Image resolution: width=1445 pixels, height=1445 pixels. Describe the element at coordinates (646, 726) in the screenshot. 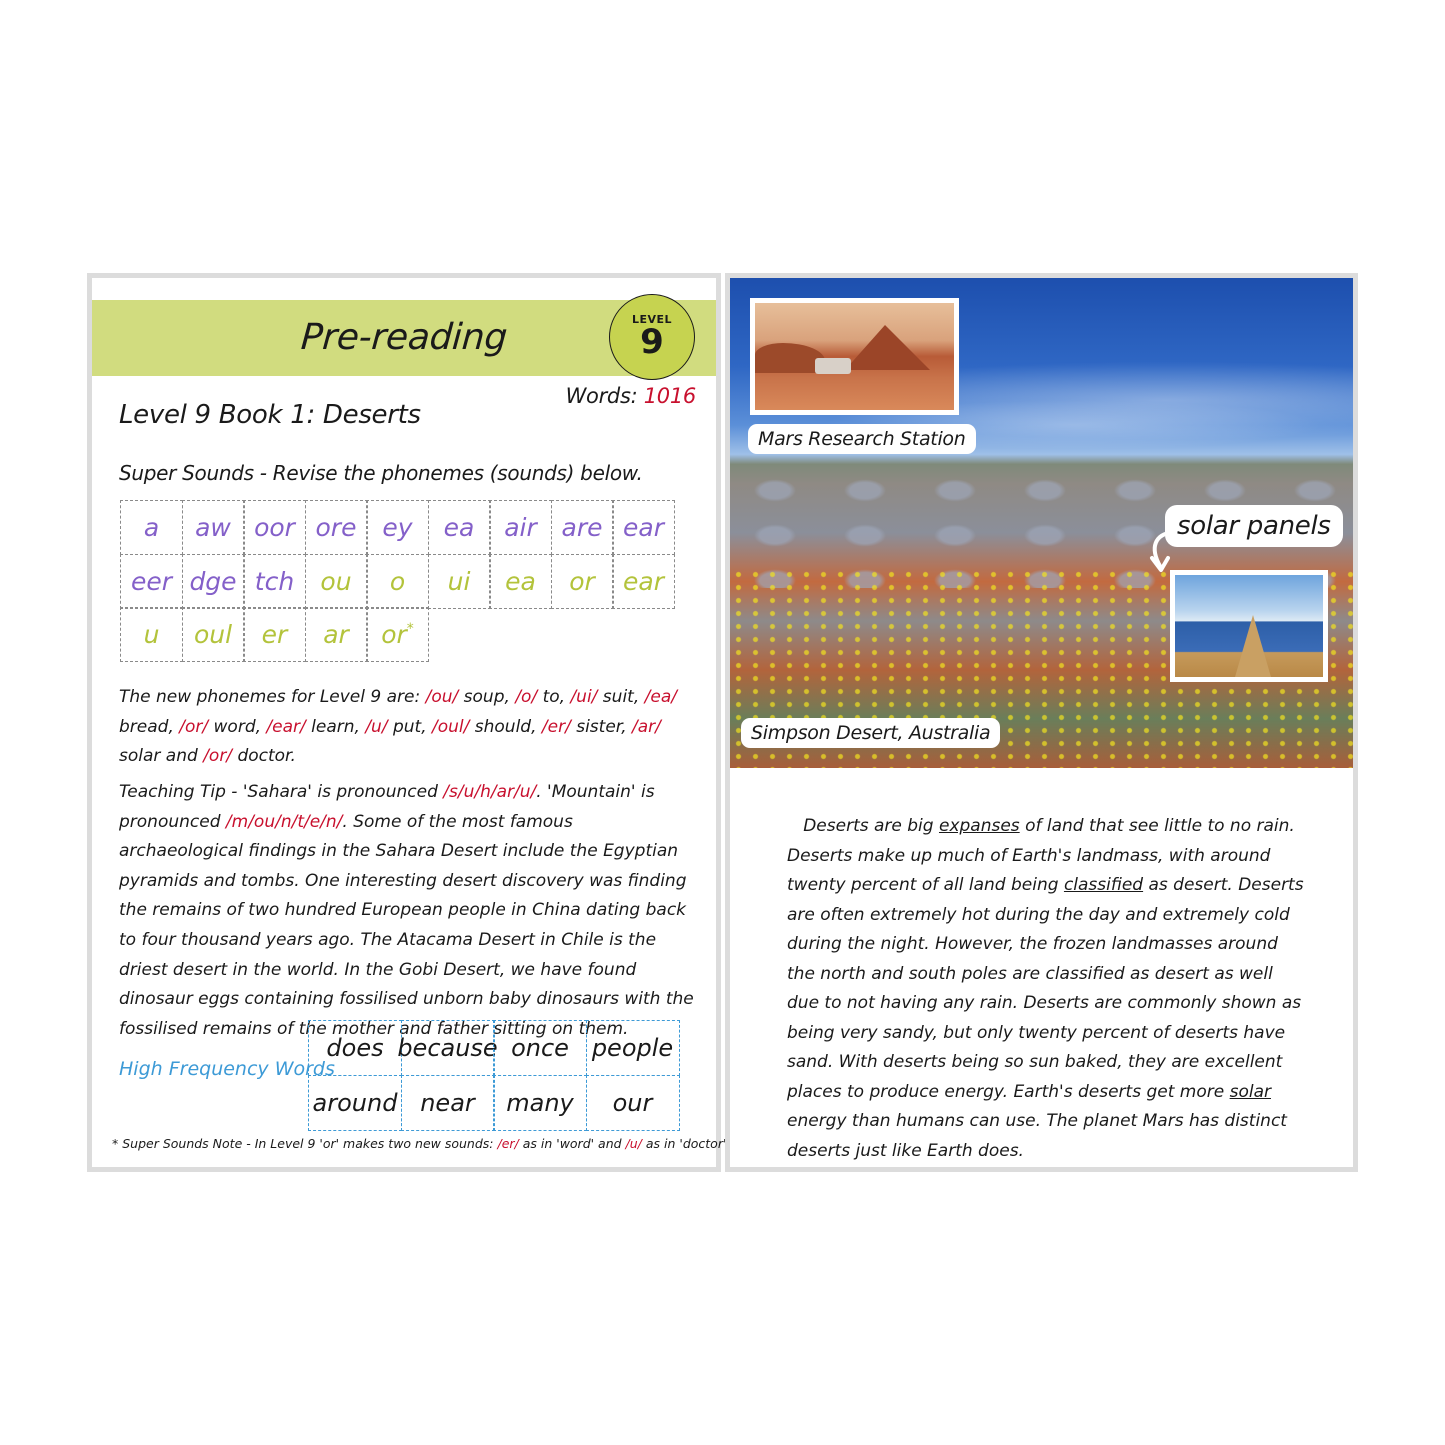

I see `phoneme-highlight: /ar/` at that location.